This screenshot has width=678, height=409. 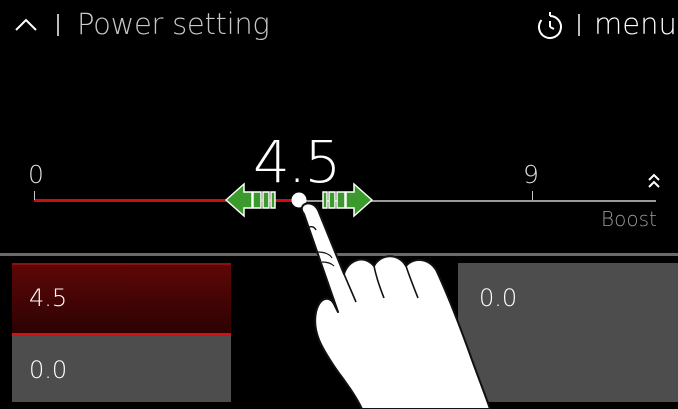 I want to click on header-bar: Power setting menu, so click(x=339, y=26).